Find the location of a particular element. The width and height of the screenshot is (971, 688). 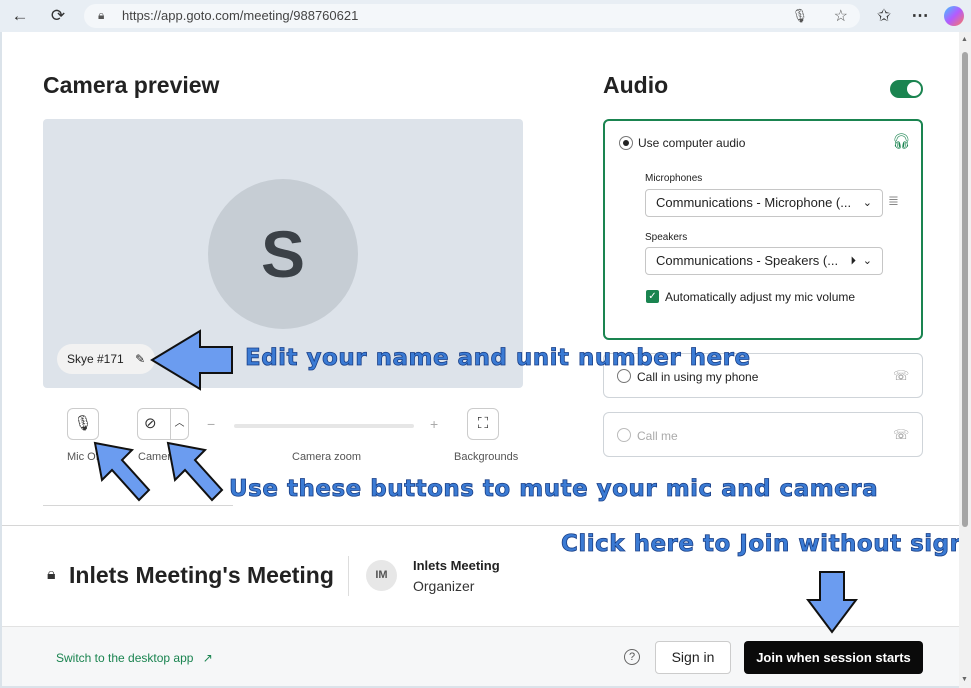

back-arrow-icon: ← is located at coordinates (20, 16).